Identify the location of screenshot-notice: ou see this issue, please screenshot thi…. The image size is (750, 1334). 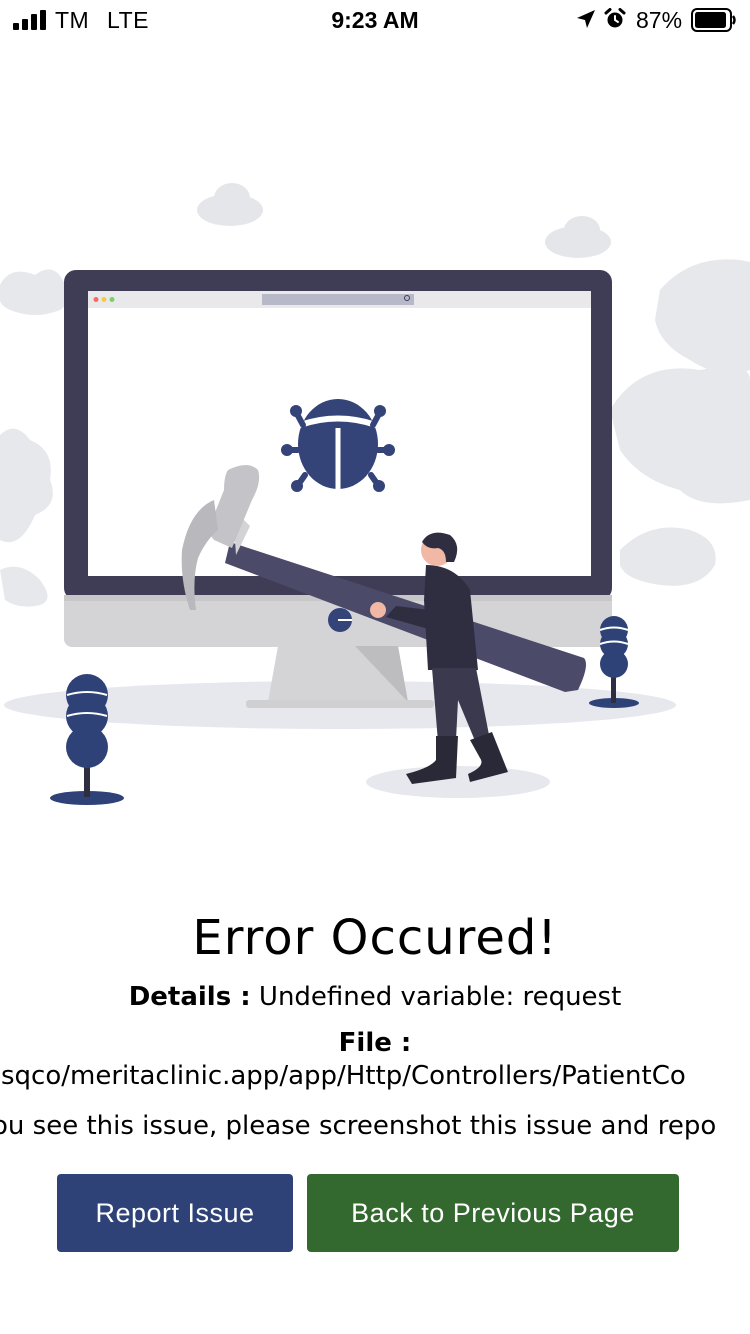
(358, 1126).